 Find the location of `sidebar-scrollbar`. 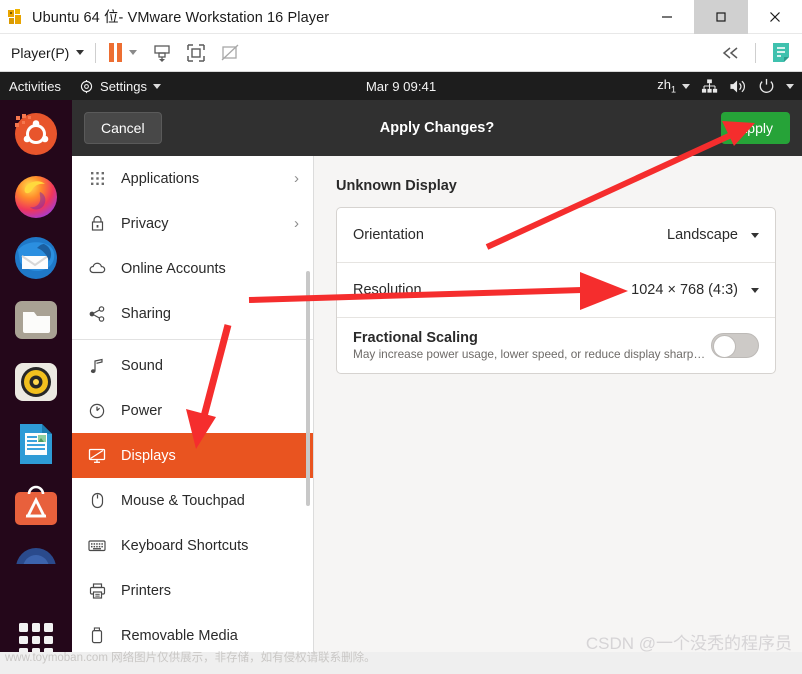

sidebar-scrollbar is located at coordinates (308, 388).